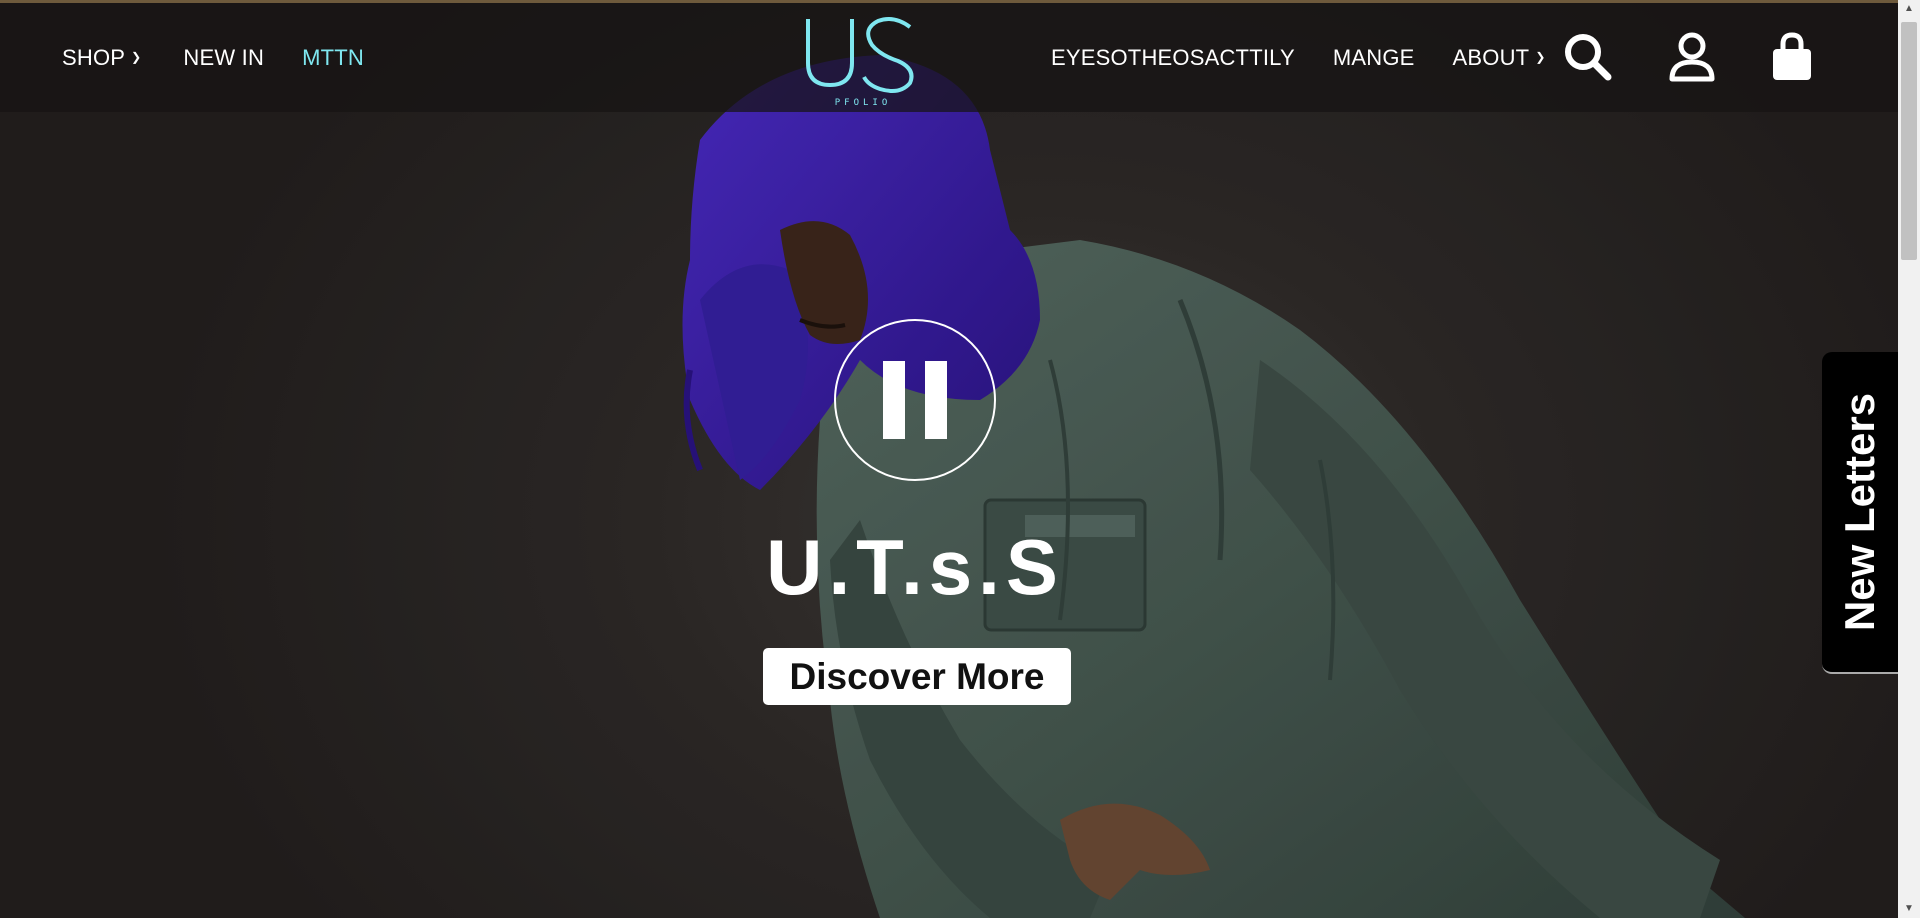 Image resolution: width=1920 pixels, height=918 pixels. I want to click on nav-shop-label: SHOP, so click(94, 57).